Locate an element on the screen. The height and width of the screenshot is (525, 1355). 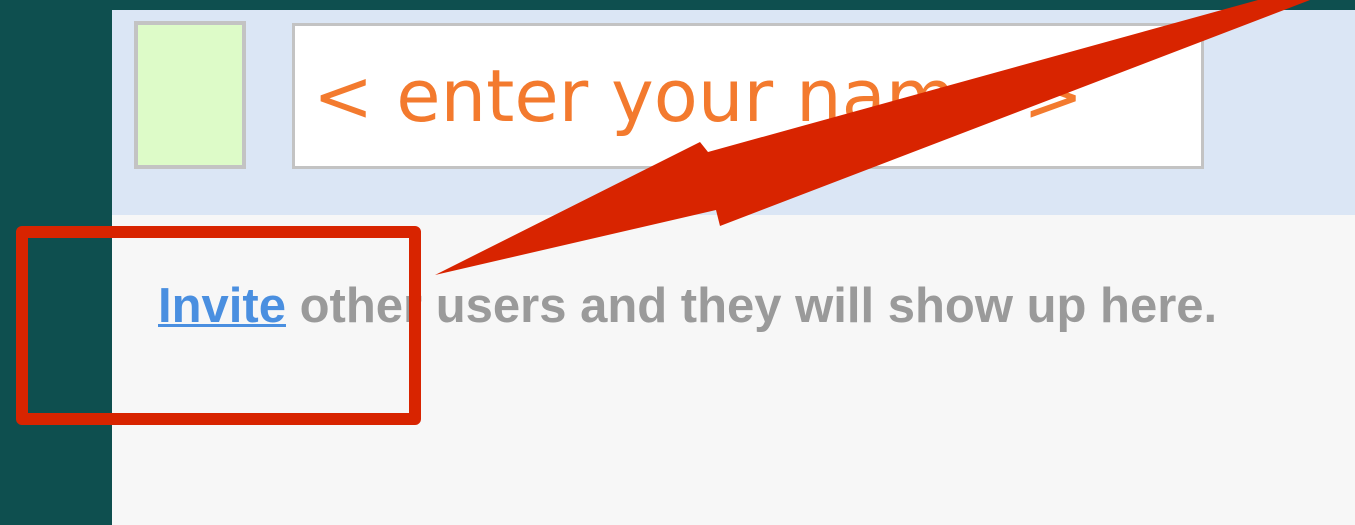
annotation-highlight-box is located at coordinates (218, 325).